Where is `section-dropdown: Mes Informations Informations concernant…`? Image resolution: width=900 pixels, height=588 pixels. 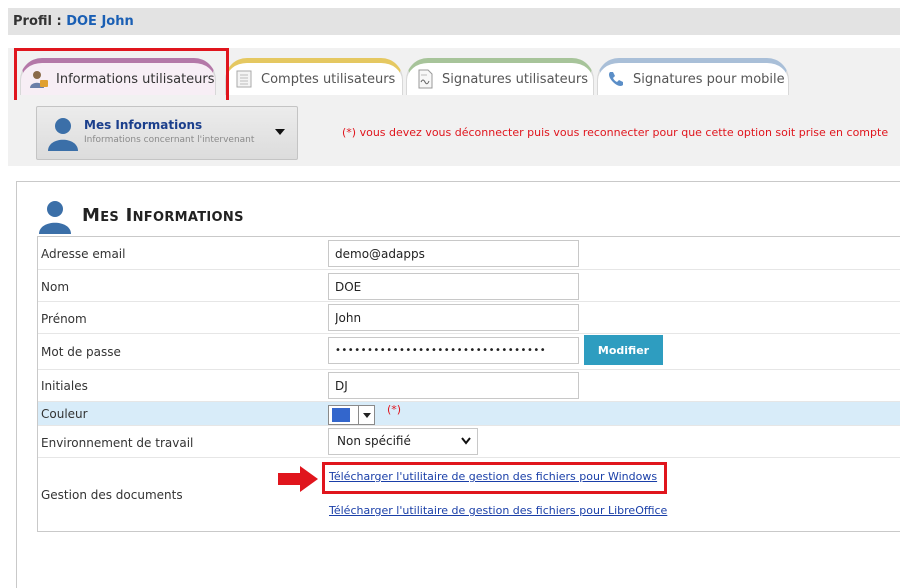
section-dropdown: Mes Informations Informations concernant… is located at coordinates (167, 133).